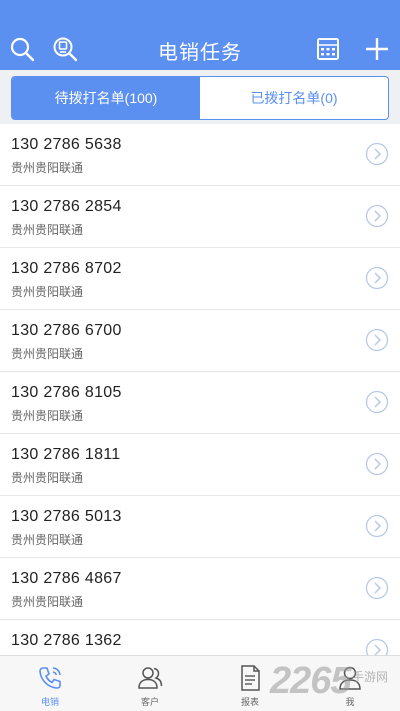 Image resolution: width=400 pixels, height=711 pixels. I want to click on phone-number: 130 2786 5013, so click(66, 516).